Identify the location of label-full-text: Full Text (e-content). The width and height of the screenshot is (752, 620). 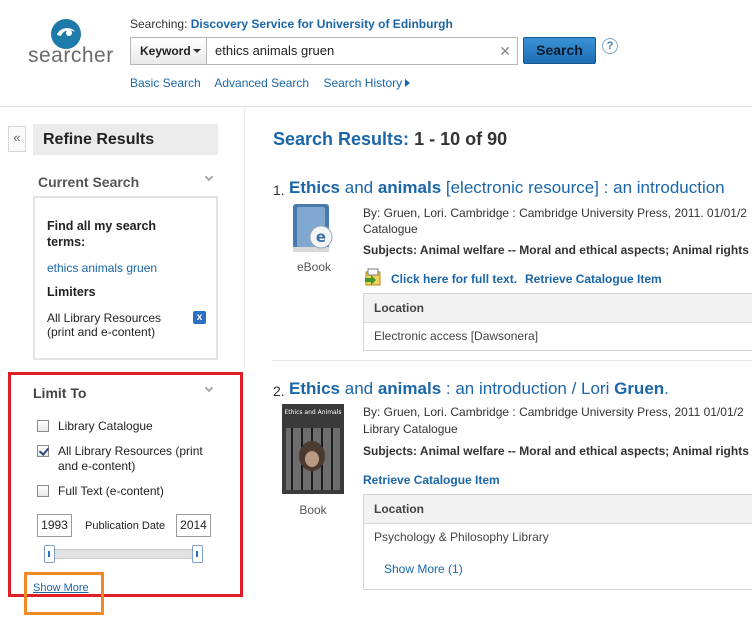
(111, 491).